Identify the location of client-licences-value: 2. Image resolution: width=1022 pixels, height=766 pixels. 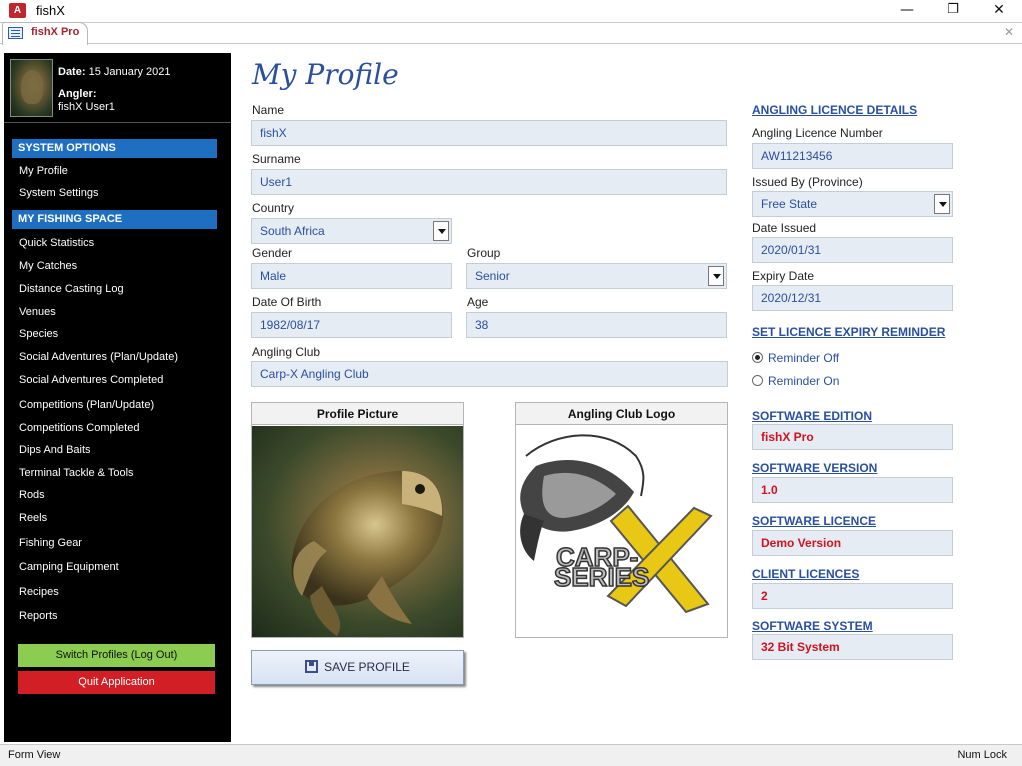
(852, 596).